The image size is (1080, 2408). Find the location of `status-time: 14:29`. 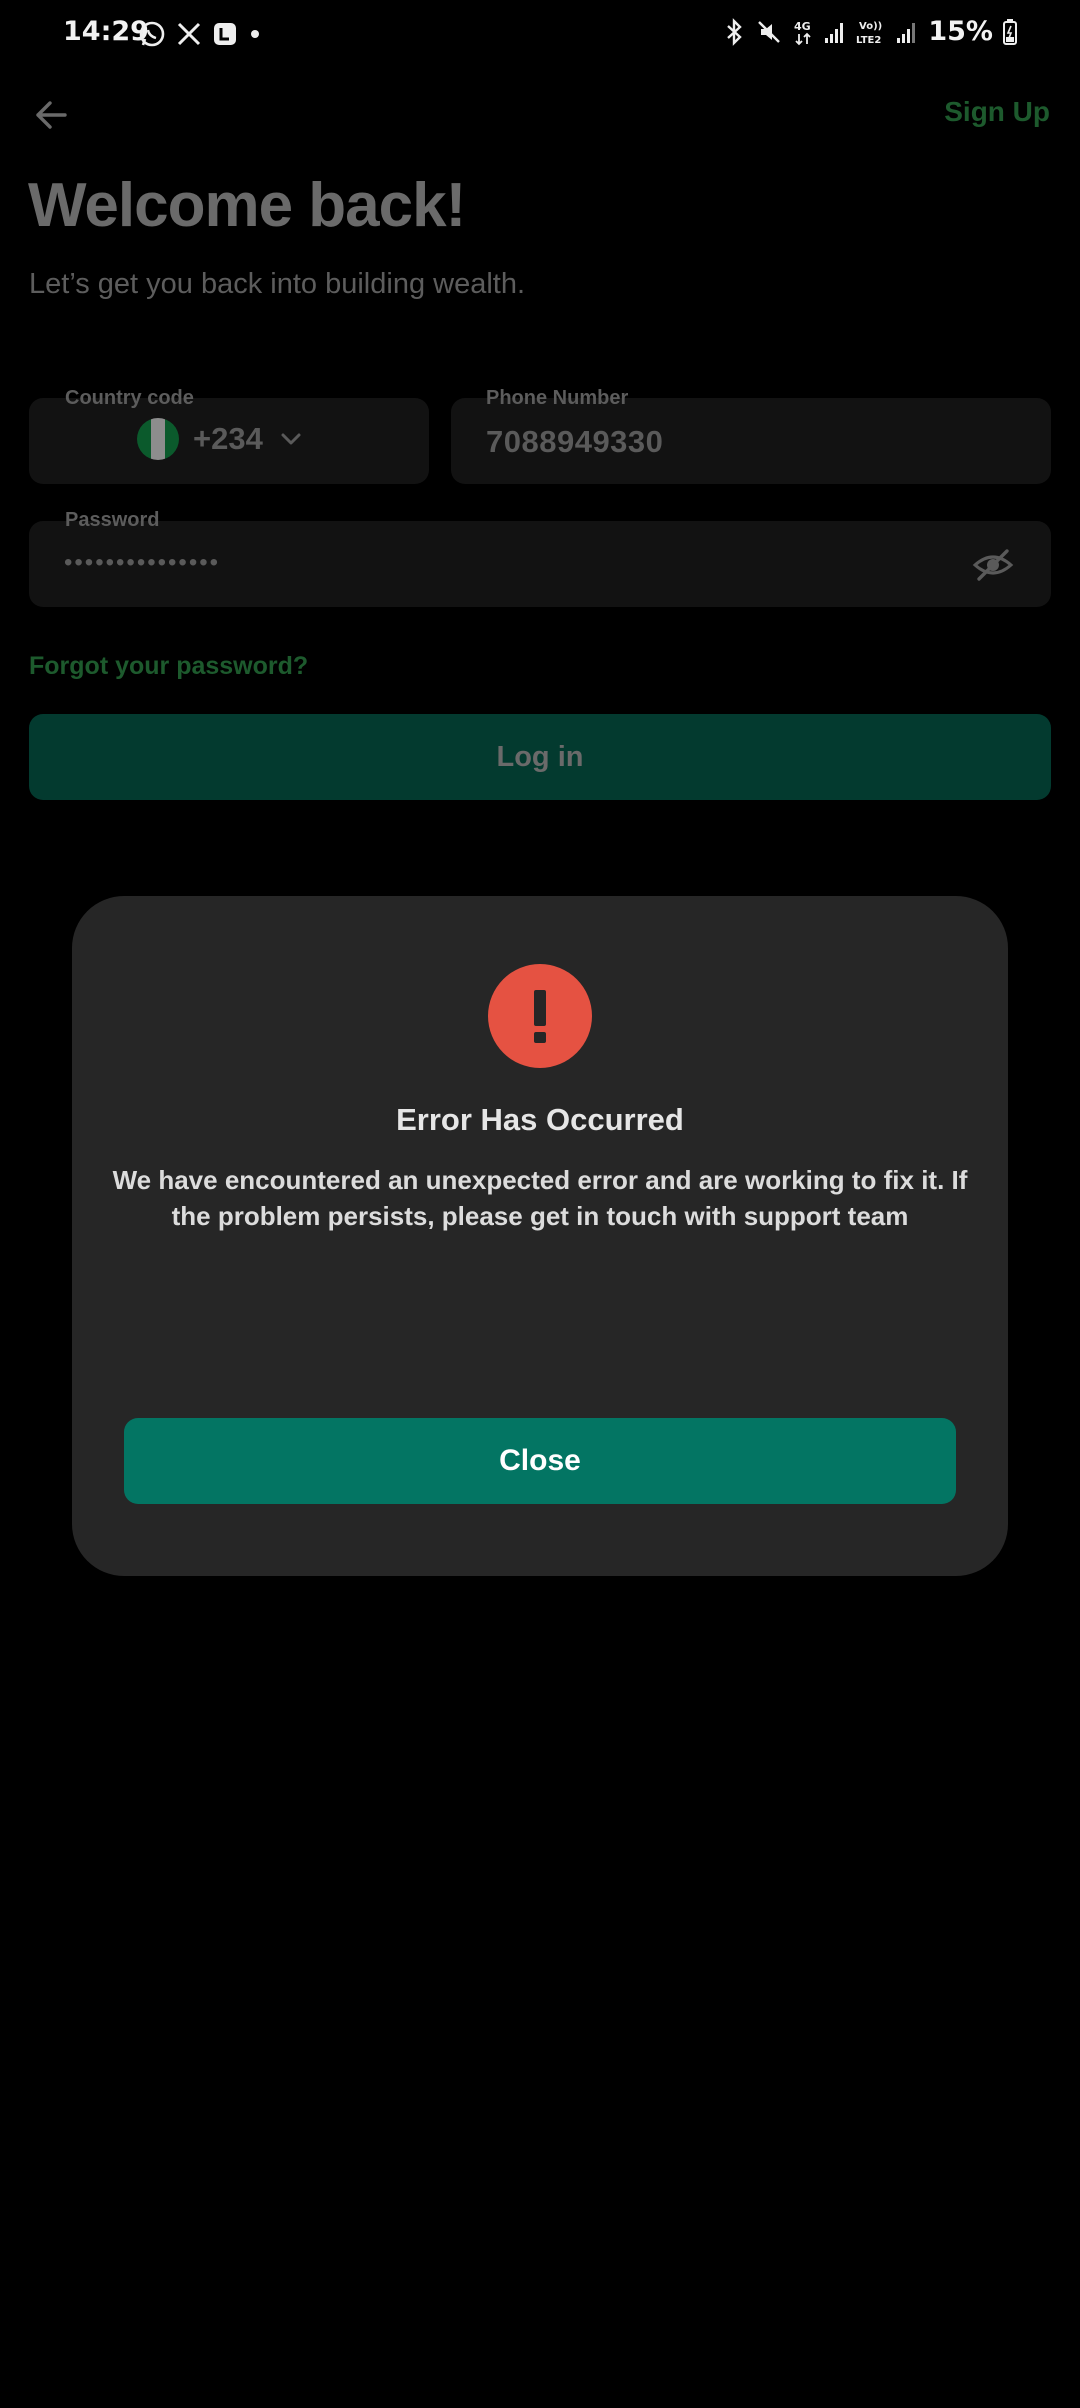

status-time: 14:29 is located at coordinates (106, 31).